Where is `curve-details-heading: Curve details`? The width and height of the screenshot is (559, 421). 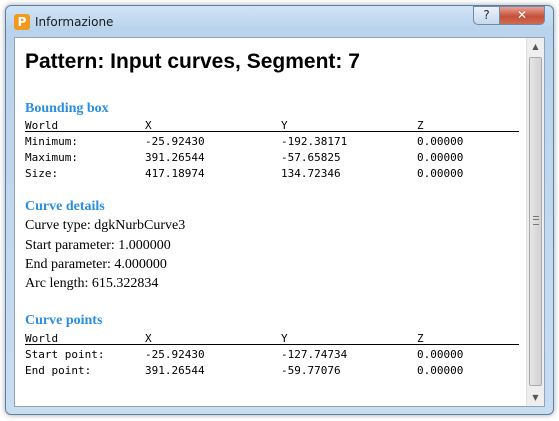
curve-details-heading: Curve details is located at coordinates (65, 206).